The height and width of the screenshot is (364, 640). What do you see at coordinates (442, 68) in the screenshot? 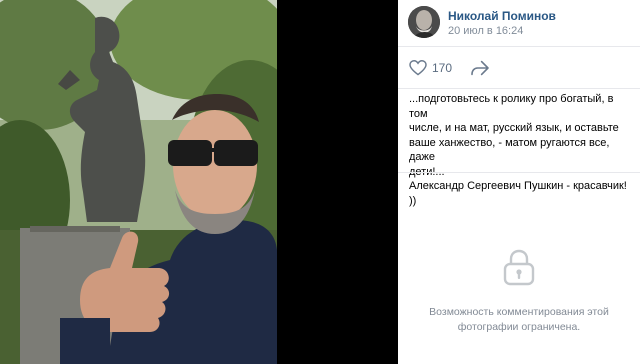
I see `like-count: 170` at bounding box center [442, 68].